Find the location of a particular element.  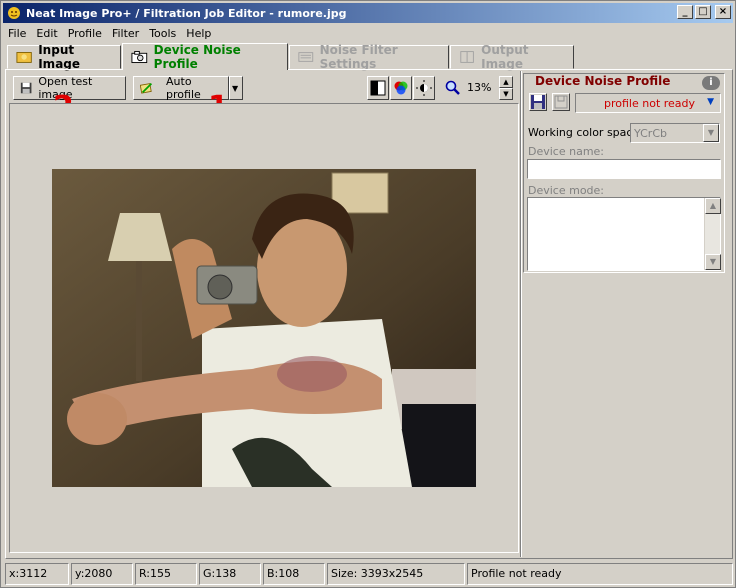

tab-output-image: Output Image is located at coordinates (512, 57).